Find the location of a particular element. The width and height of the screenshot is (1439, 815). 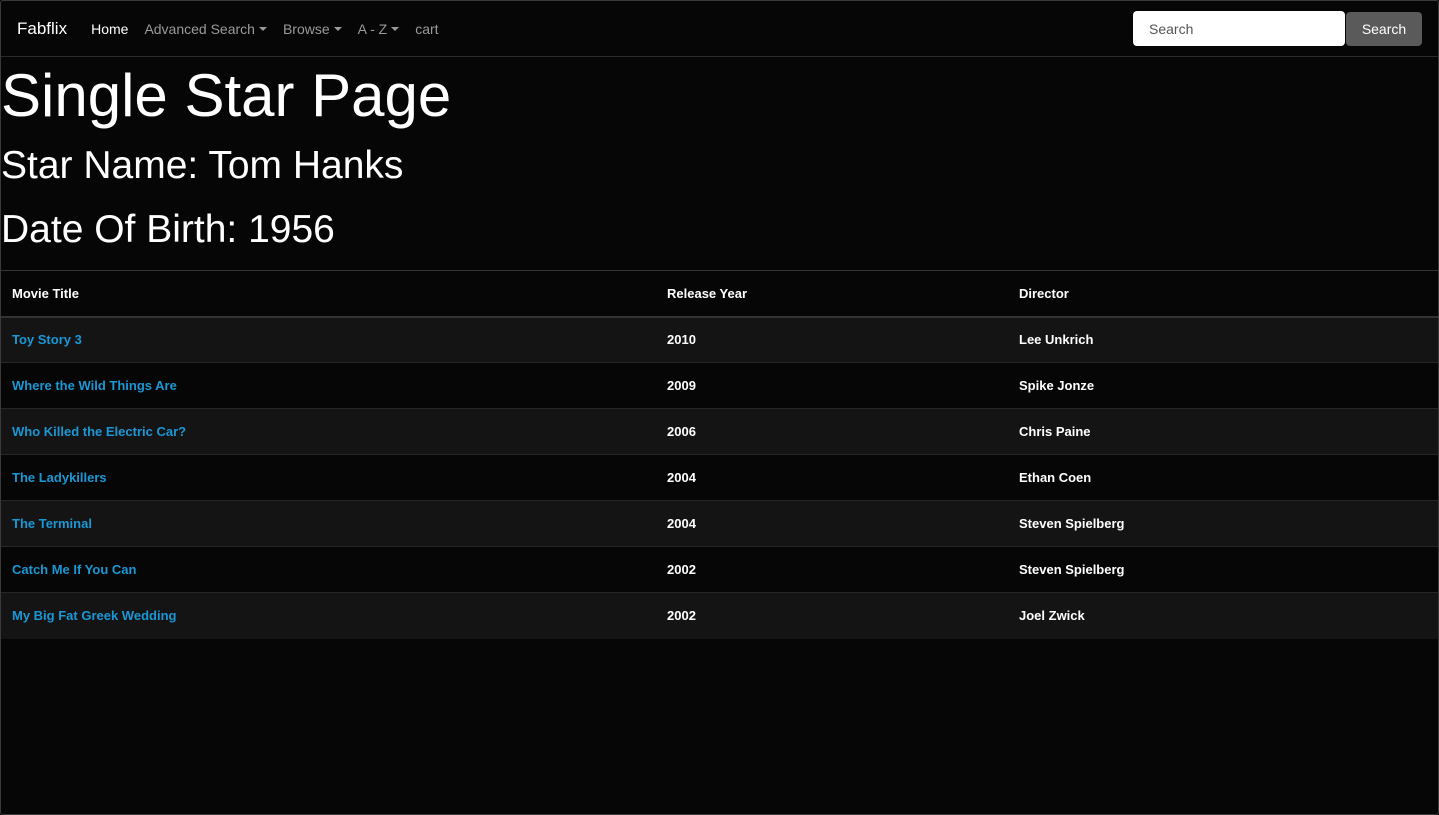

brand-logo: Fabflix is located at coordinates (42, 29).